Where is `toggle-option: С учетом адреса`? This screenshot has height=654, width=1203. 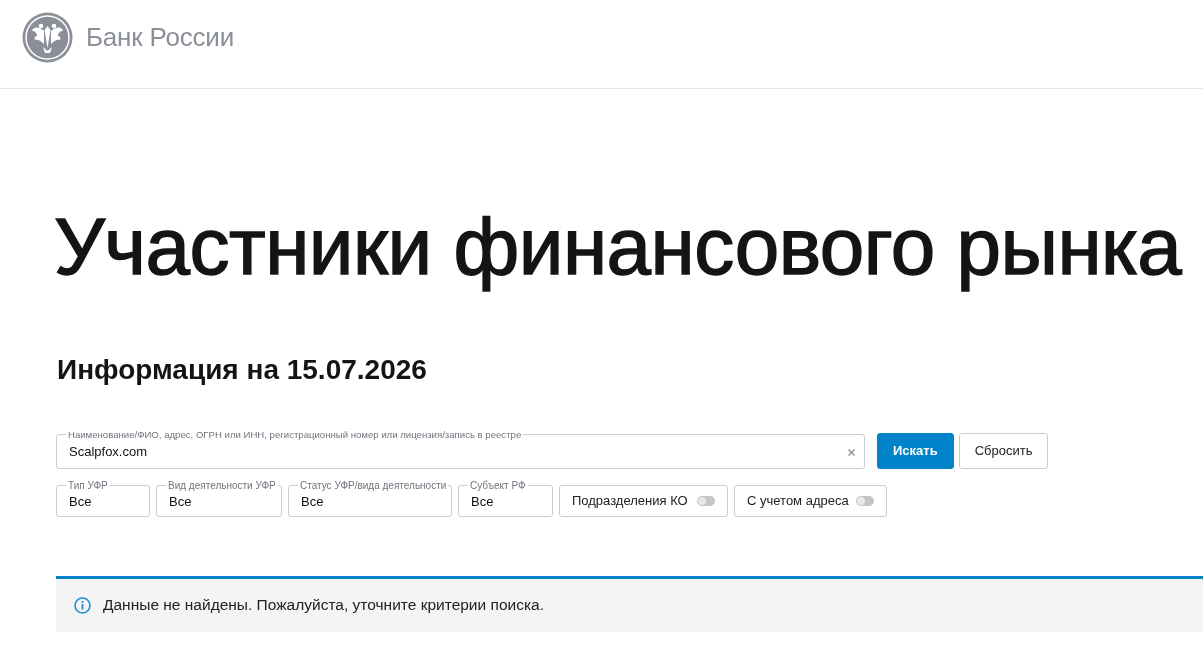 toggle-option: С учетом адреса is located at coordinates (810, 500).